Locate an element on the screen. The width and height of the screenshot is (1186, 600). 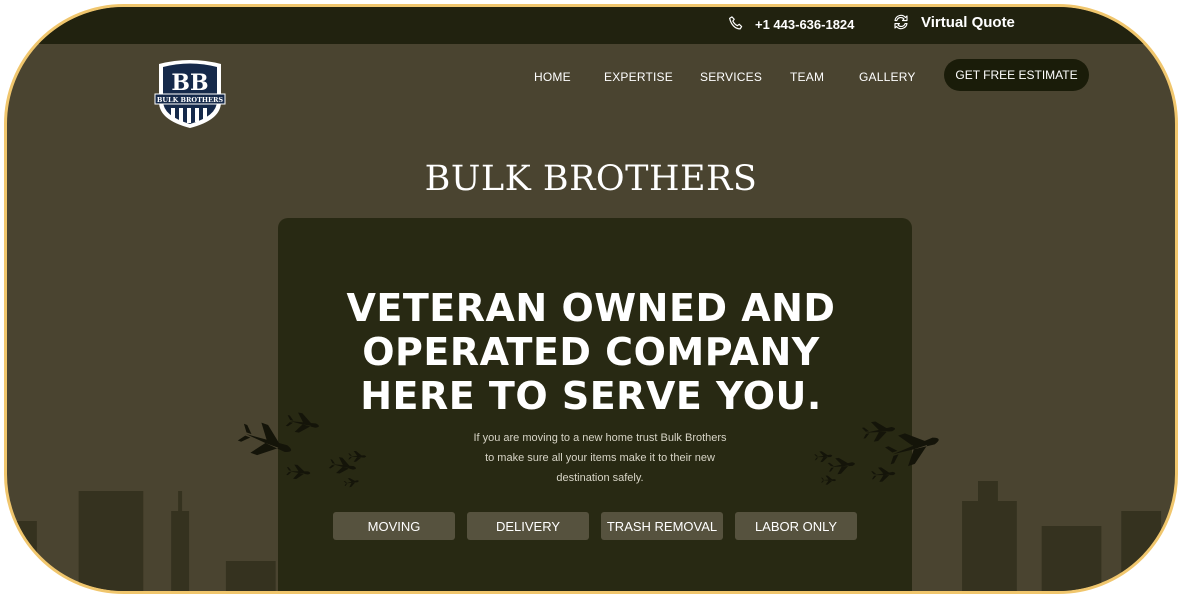
service-moving-button: MOVING is located at coordinates (394, 526).